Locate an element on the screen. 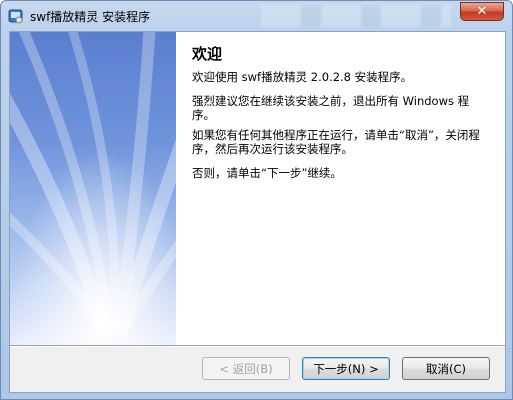 Image resolution: width=513 pixels, height=400 pixels. title-bar: swf播放精灵 安装程序 ✕ is located at coordinates (256, 16).